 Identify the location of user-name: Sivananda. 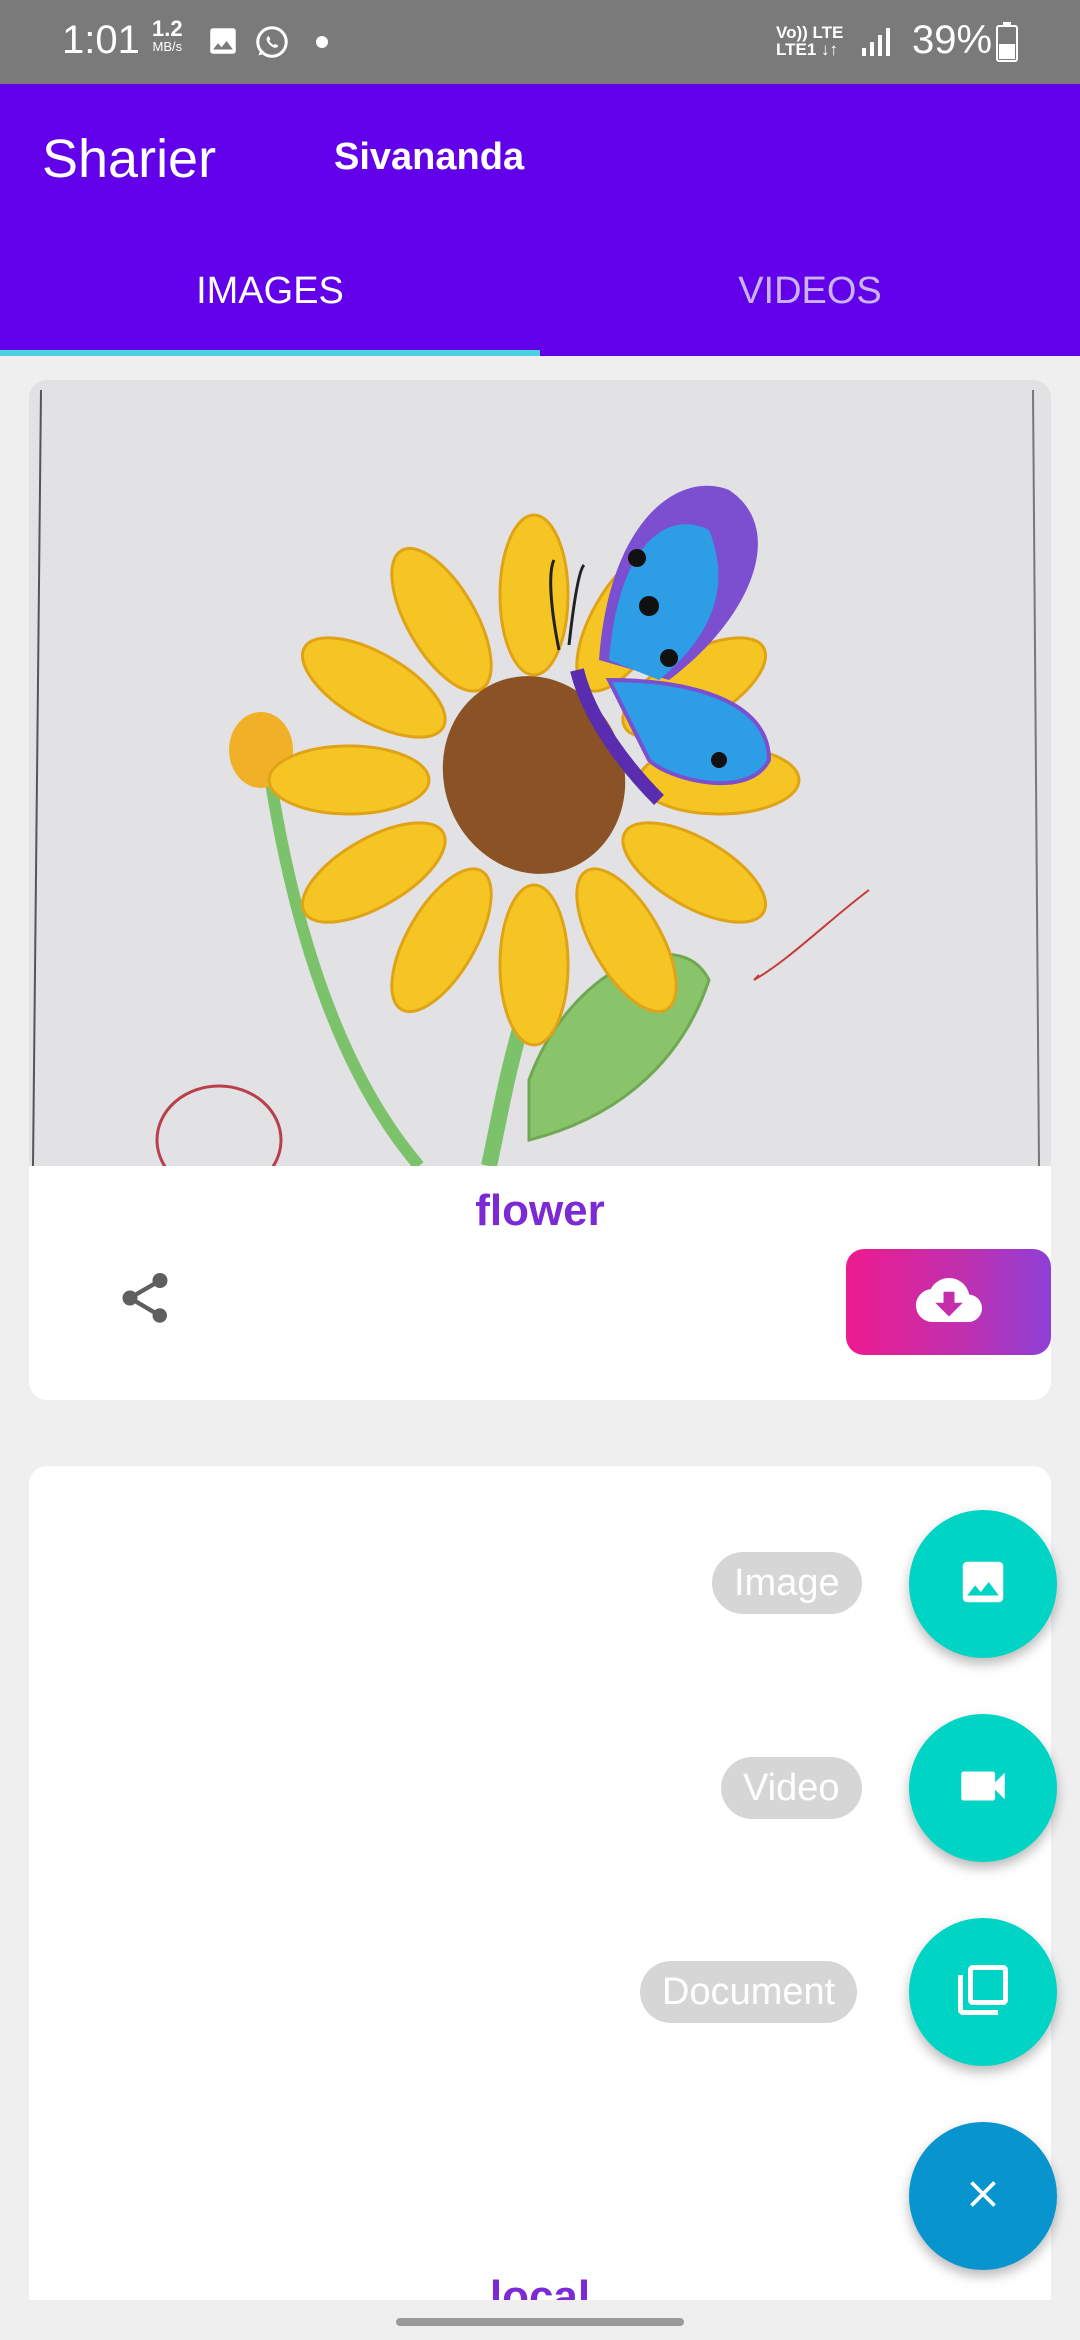
(429, 157).